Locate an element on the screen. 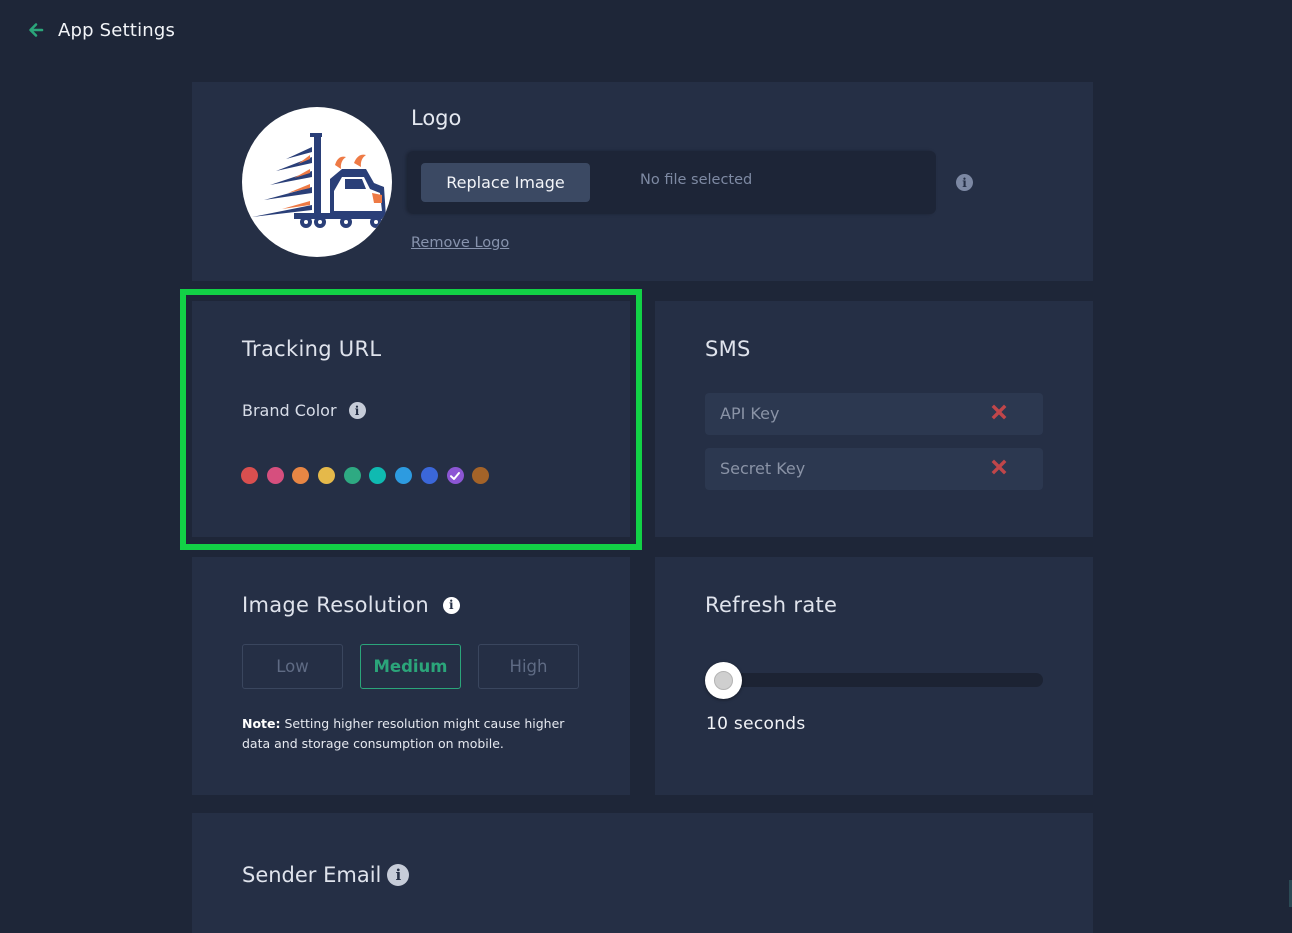 The image size is (1292, 933). refresh-rate-title: Refresh rate is located at coordinates (771, 605).